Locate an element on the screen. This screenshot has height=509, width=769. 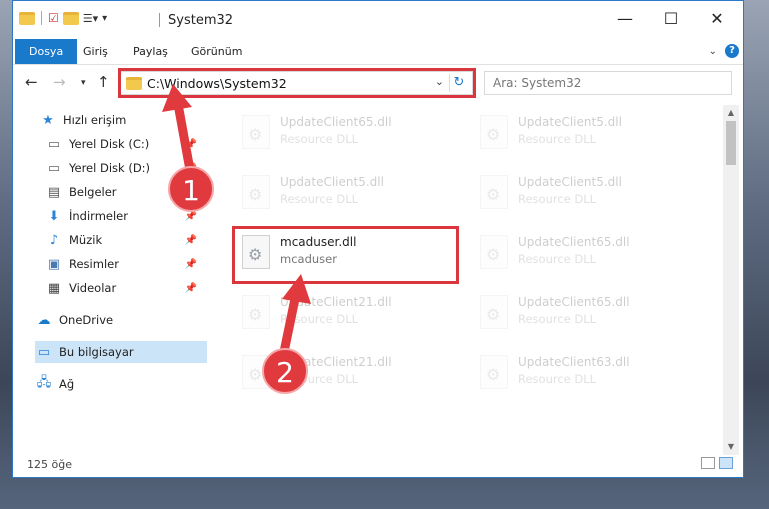
search-box is located at coordinates (608, 83).